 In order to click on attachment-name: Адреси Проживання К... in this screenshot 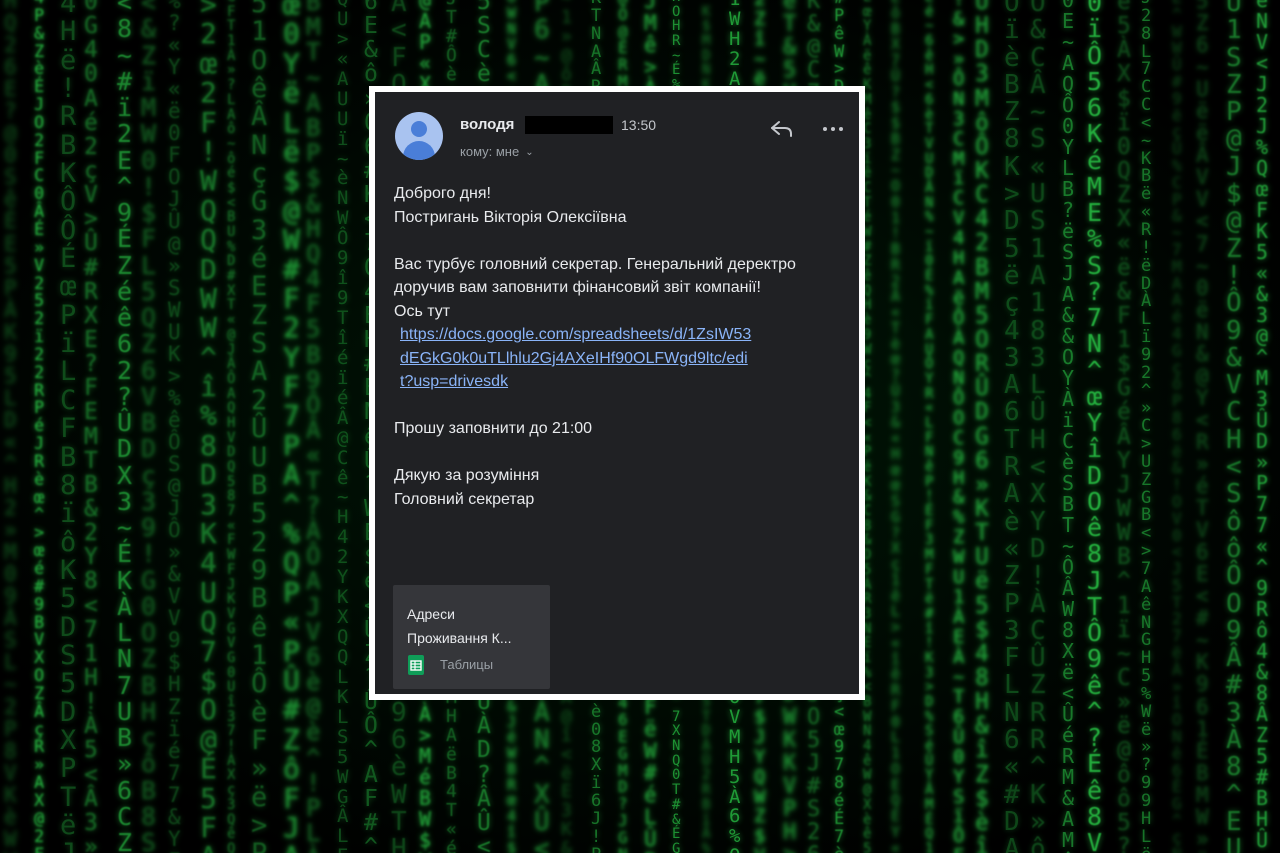, I will do `click(459, 626)`.